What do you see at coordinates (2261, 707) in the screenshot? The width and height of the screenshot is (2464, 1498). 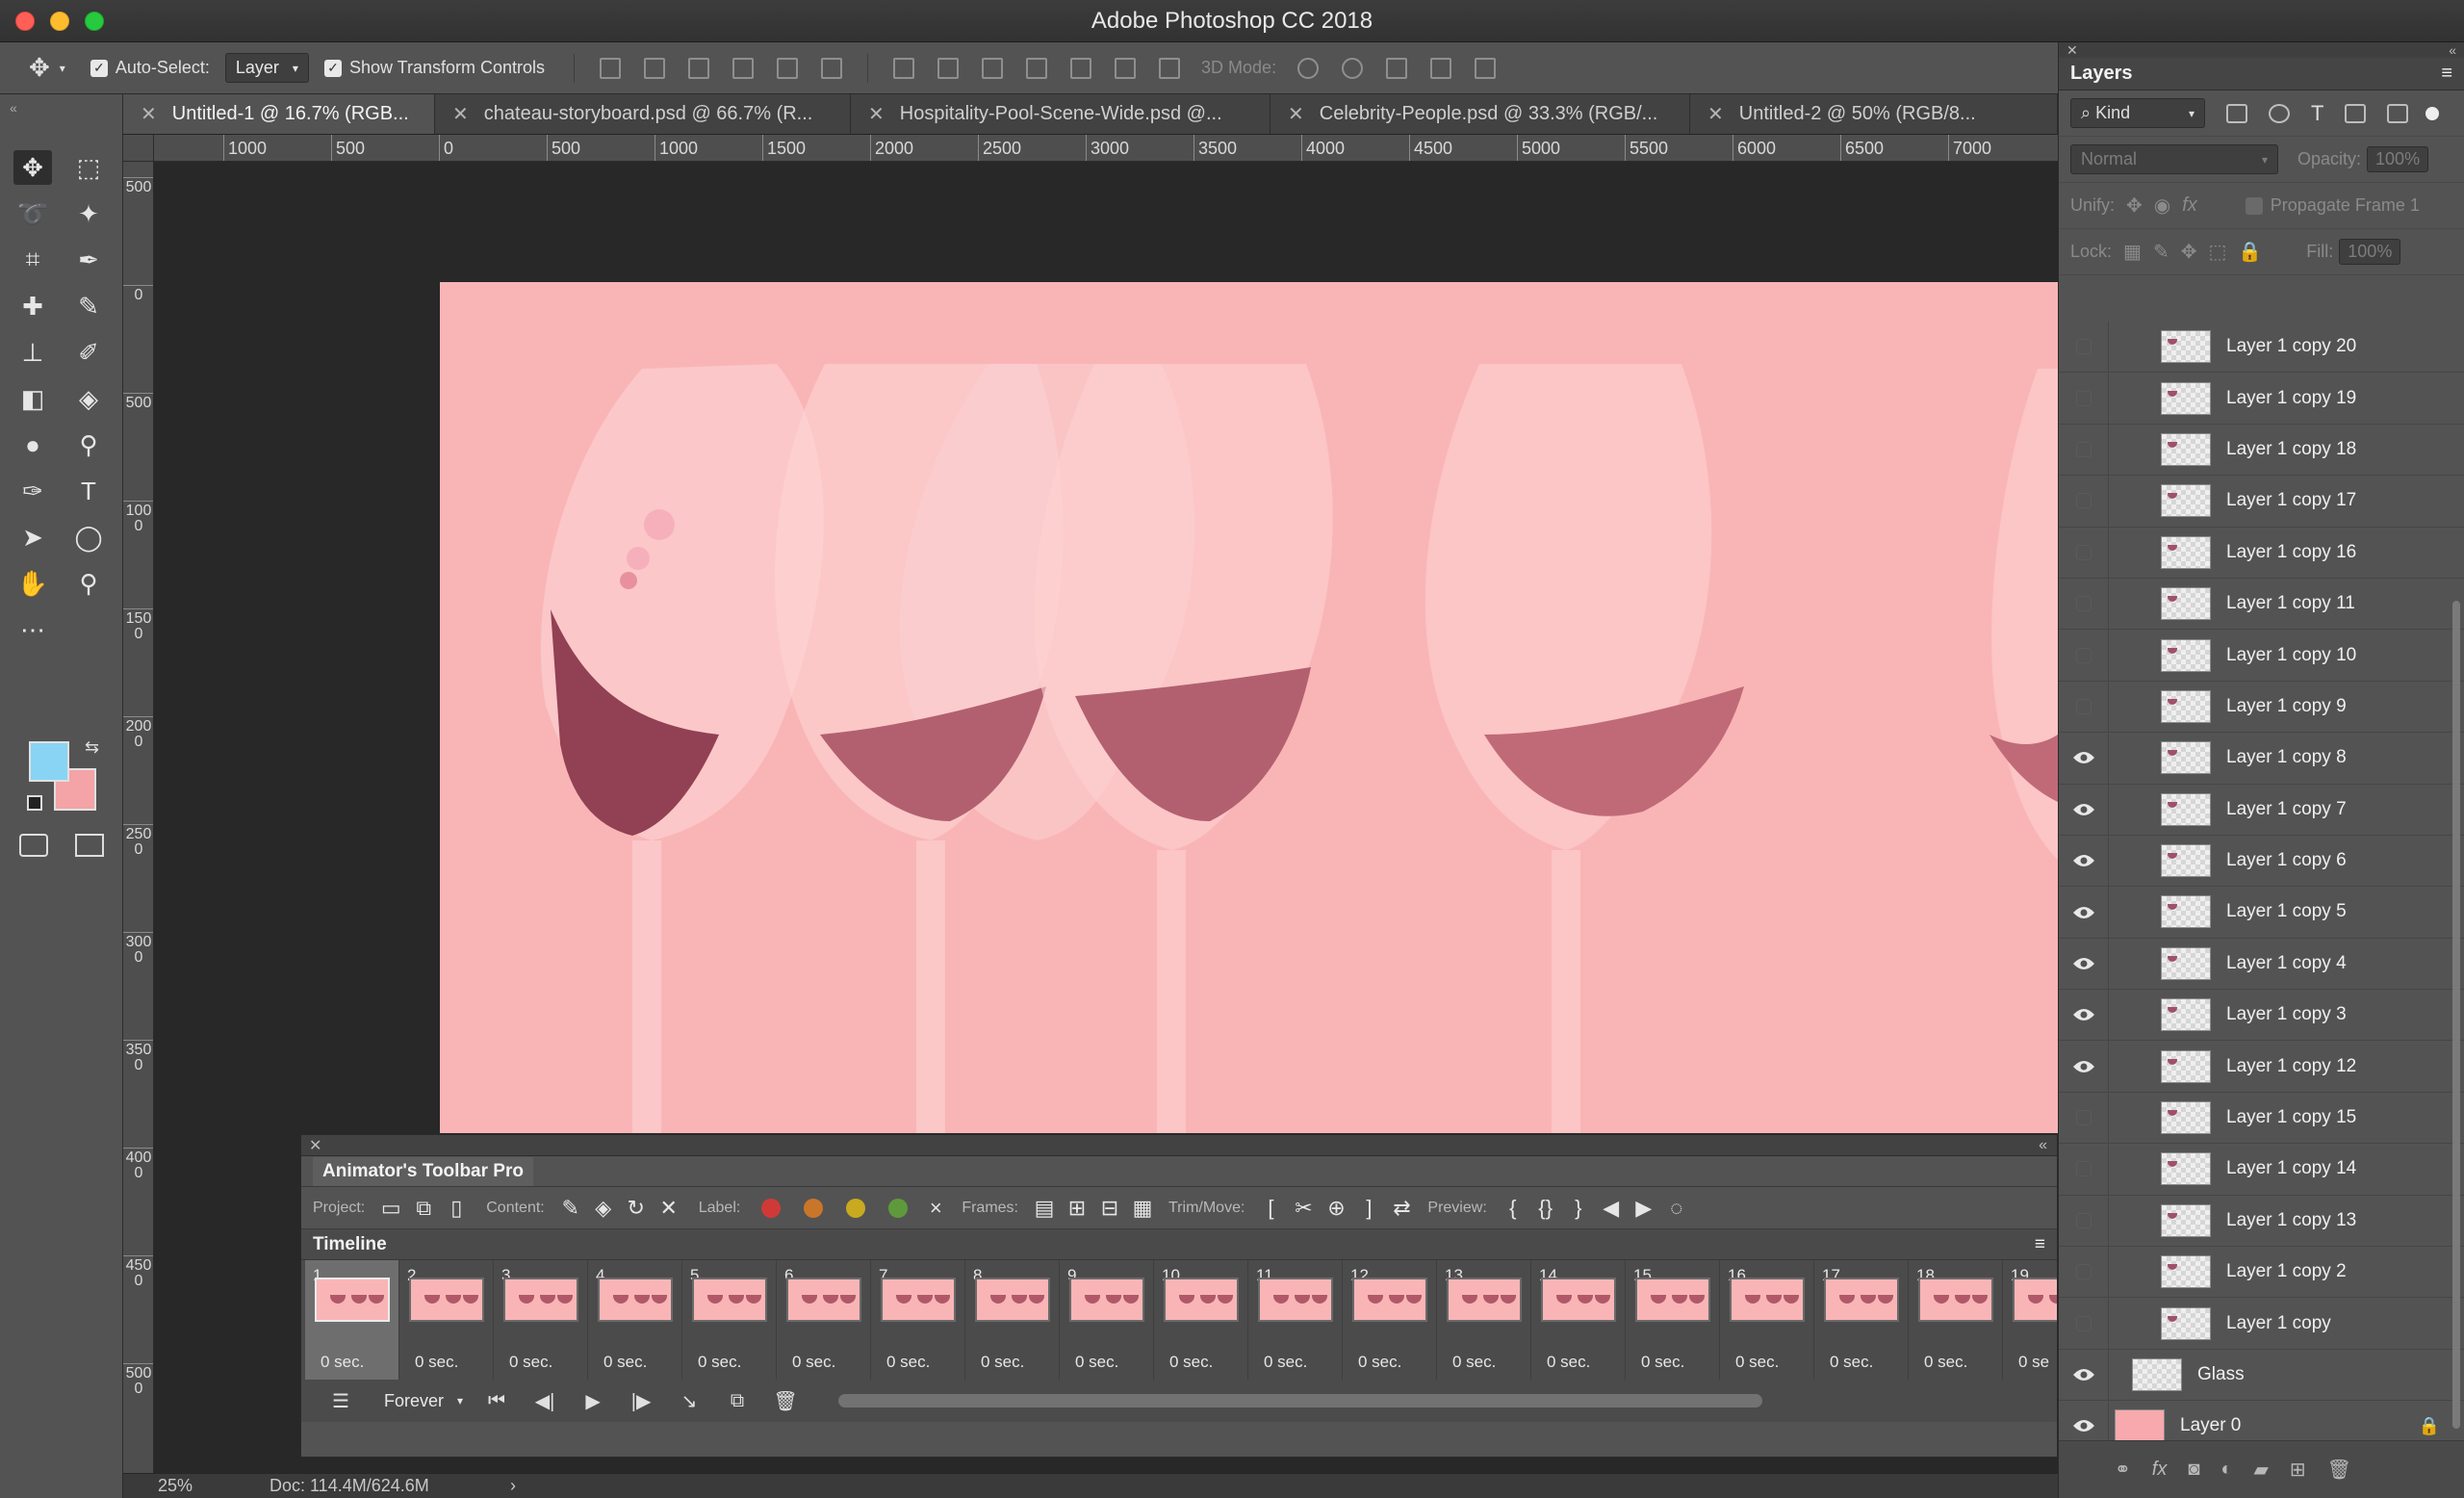 I see `layer-row: Layer 1 copy 9` at bounding box center [2261, 707].